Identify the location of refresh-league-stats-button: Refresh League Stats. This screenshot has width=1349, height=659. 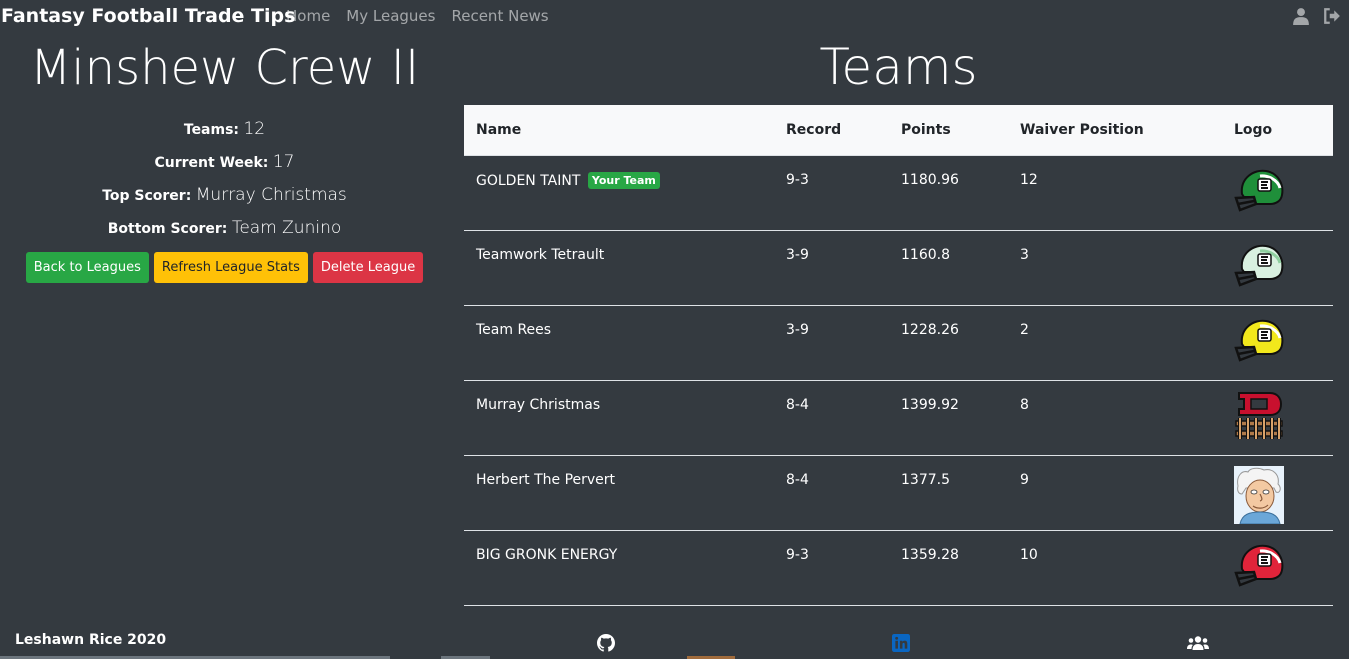
(230, 267).